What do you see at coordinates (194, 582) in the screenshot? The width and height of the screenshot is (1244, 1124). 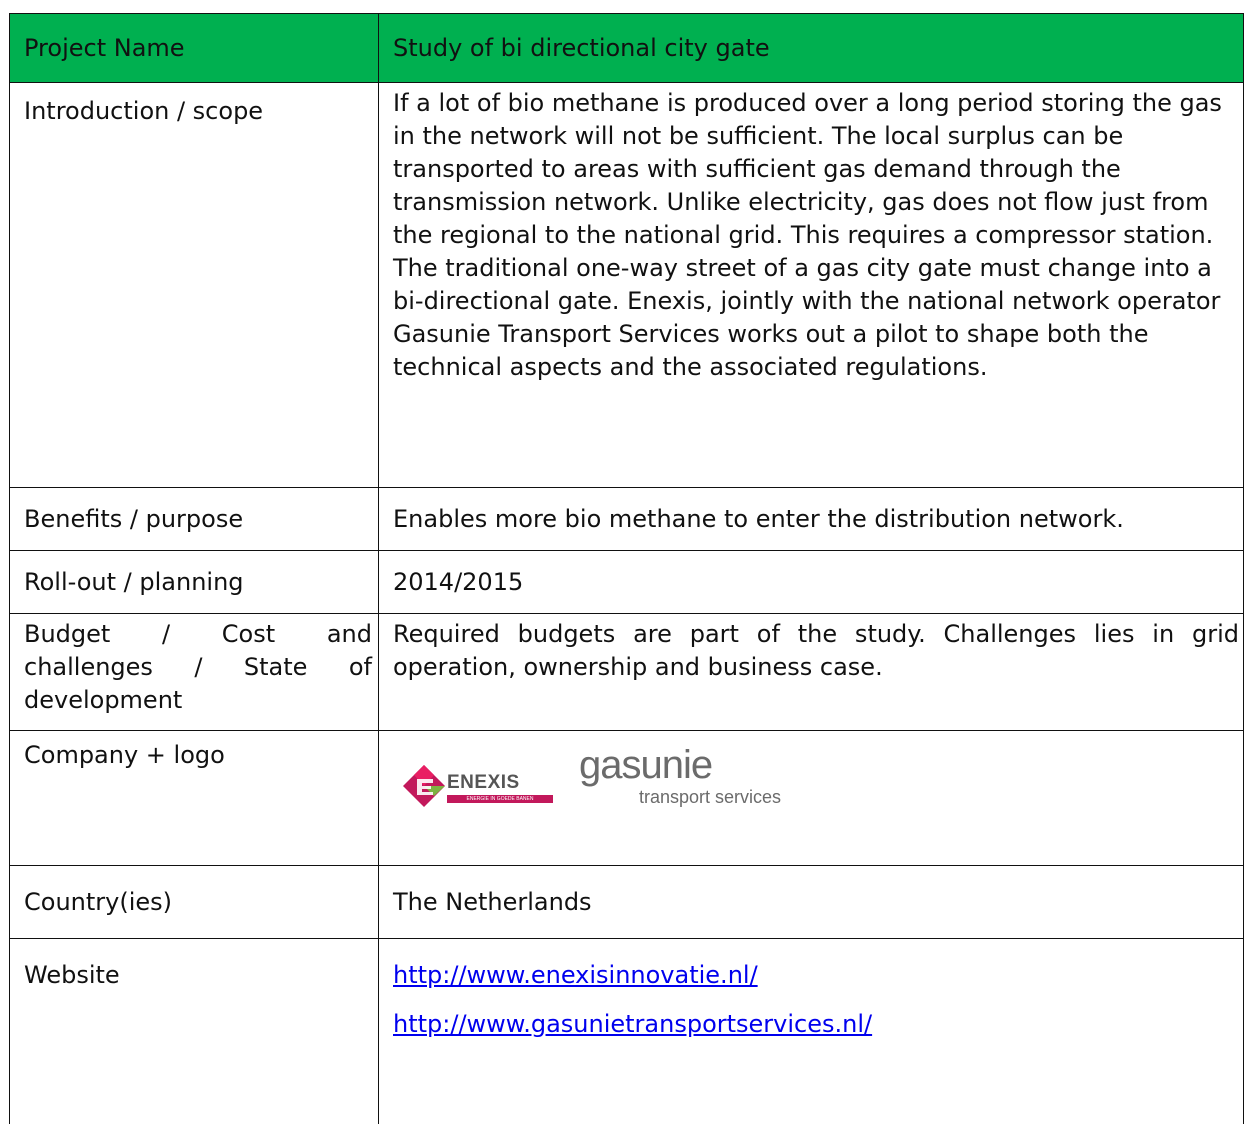 I see `rollout-label: Roll-out / planning` at bounding box center [194, 582].